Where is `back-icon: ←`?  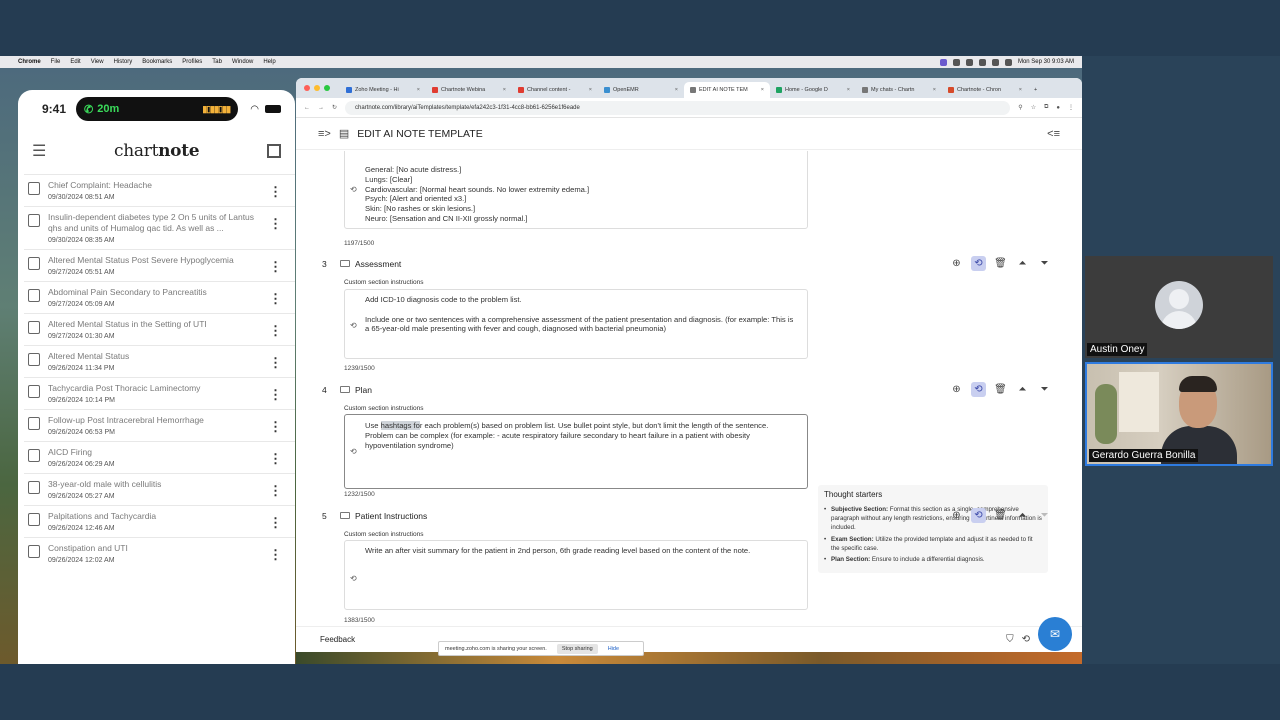
back-icon: ← is located at coordinates (307, 108).